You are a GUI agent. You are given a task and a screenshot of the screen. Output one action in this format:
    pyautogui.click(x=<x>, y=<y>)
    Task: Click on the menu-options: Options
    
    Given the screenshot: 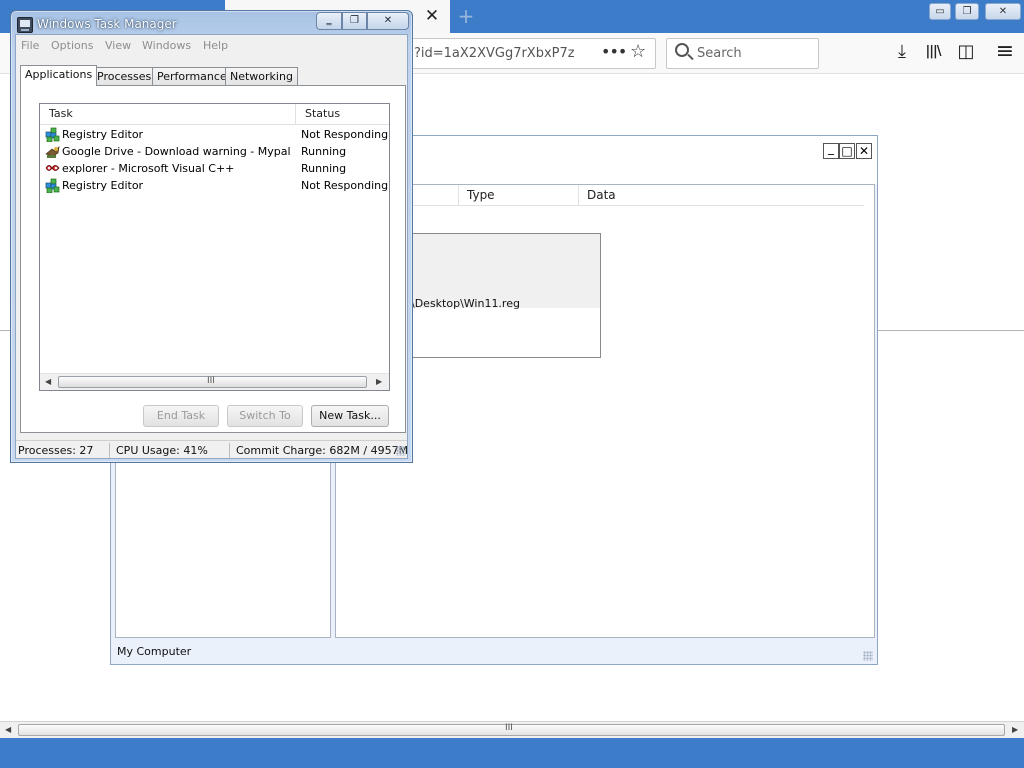 What is the action you would take?
    pyautogui.click(x=72, y=45)
    